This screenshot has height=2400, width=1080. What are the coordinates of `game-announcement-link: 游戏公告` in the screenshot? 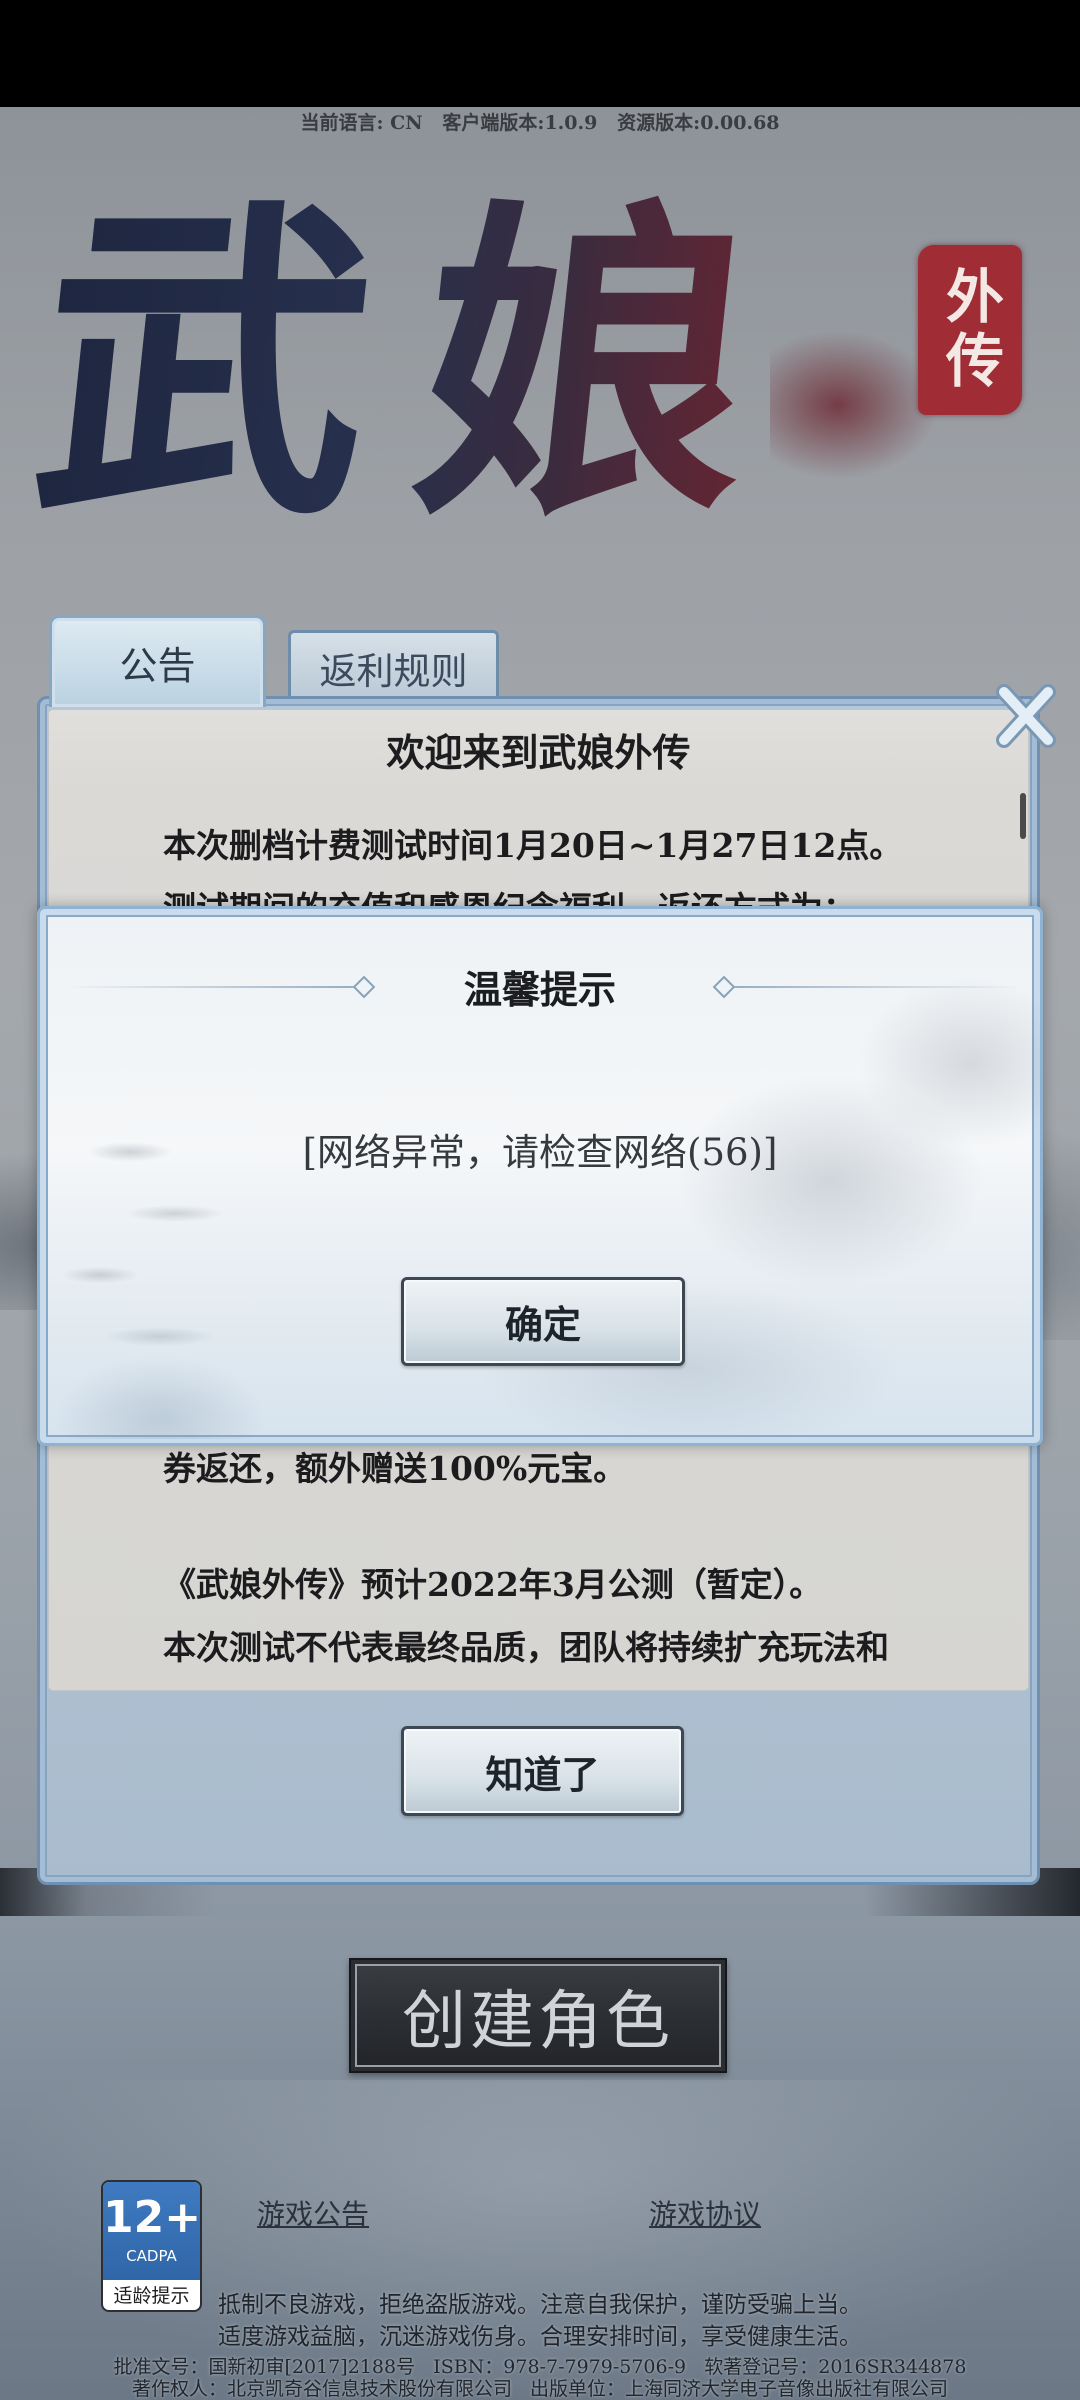 It's located at (313, 2215).